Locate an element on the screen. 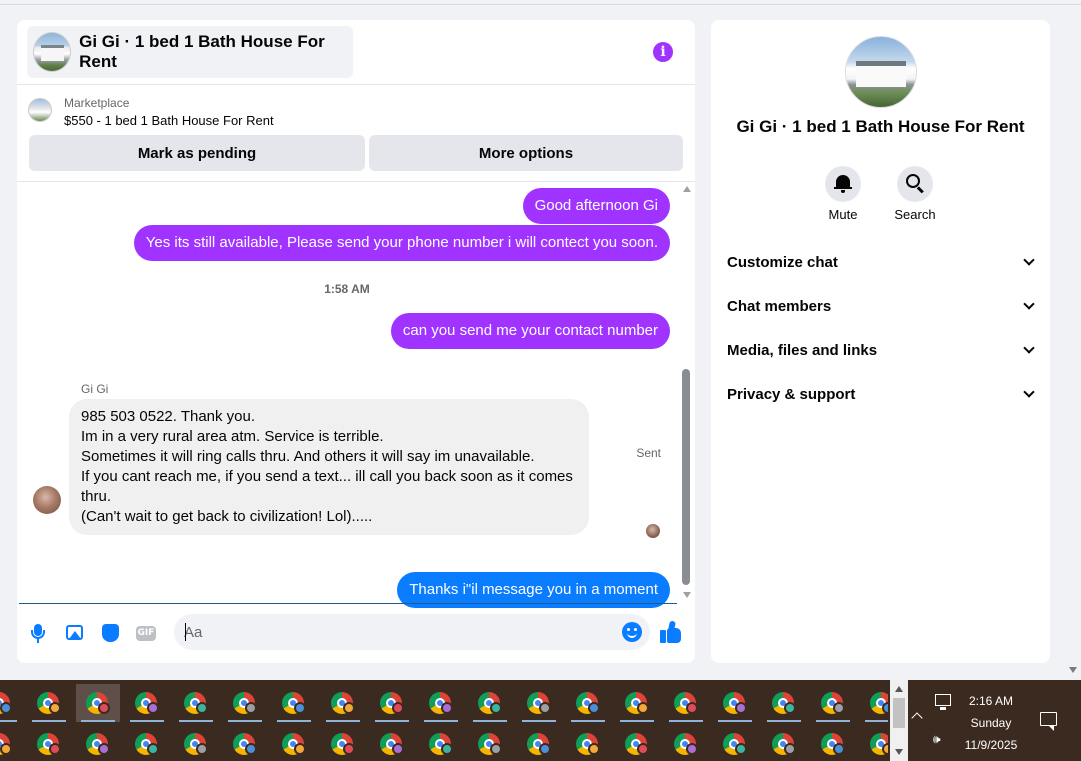 This screenshot has width=1081, height=761. emoji-icon is located at coordinates (632, 632).